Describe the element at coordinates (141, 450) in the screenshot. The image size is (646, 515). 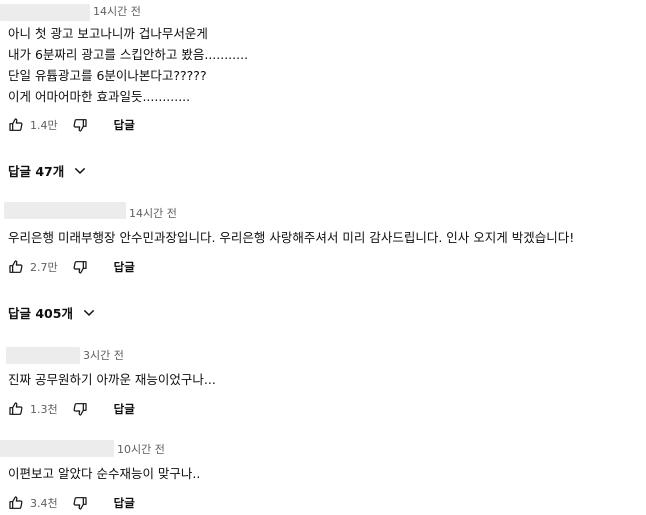
I see `comment-timestamp: 10시간 전` at that location.